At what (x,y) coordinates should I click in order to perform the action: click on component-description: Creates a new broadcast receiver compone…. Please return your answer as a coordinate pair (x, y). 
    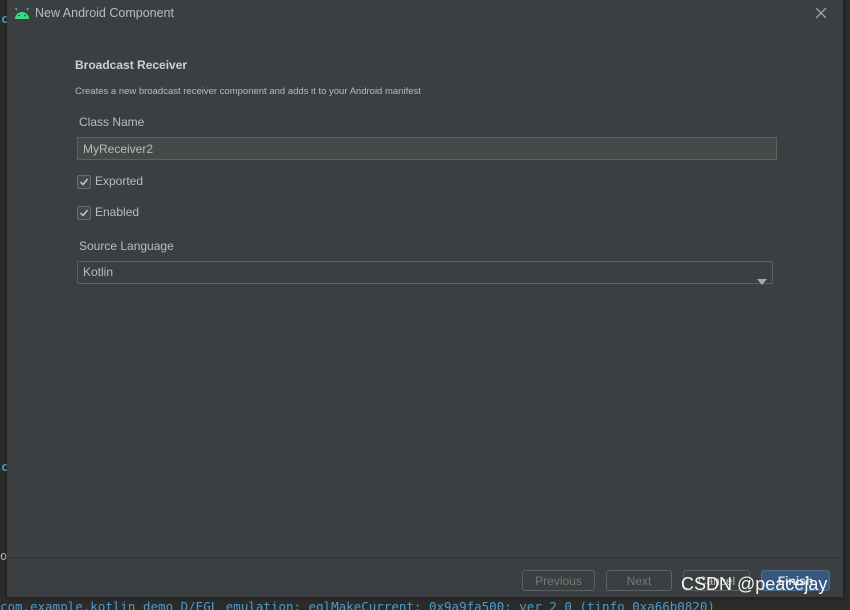
    Looking at the image, I should click on (248, 91).